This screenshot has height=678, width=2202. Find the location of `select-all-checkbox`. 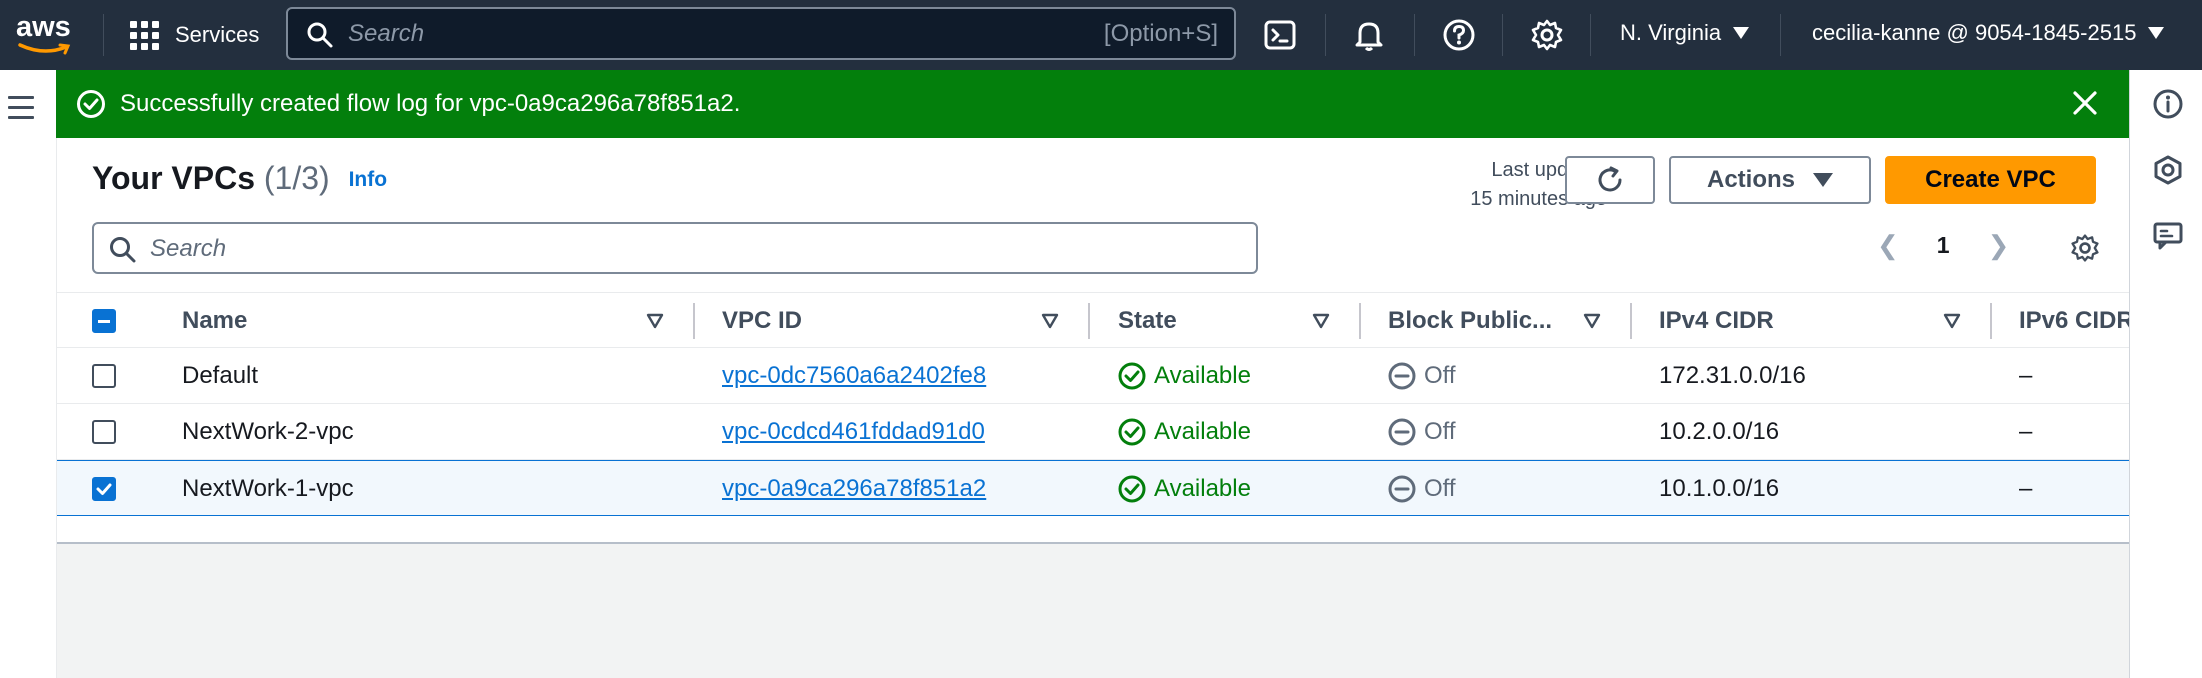

select-all-checkbox is located at coordinates (104, 321).